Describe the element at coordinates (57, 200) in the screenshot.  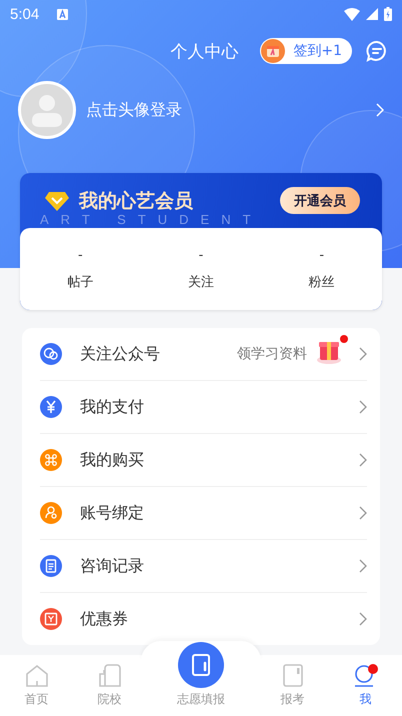
I see `diamond-icon` at that location.